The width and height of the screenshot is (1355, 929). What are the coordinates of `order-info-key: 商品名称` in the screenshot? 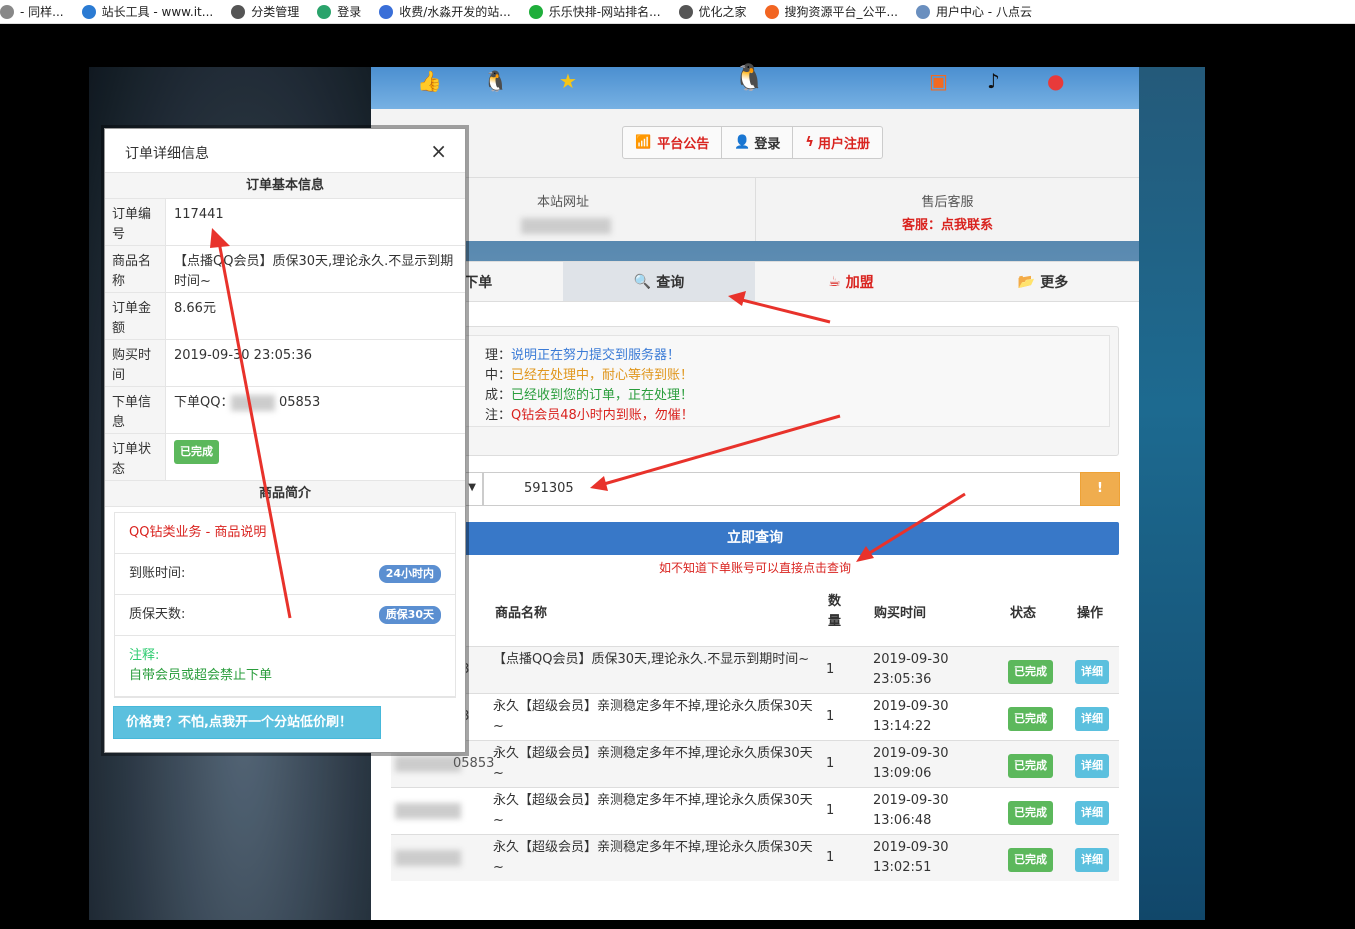 It's located at (135, 269).